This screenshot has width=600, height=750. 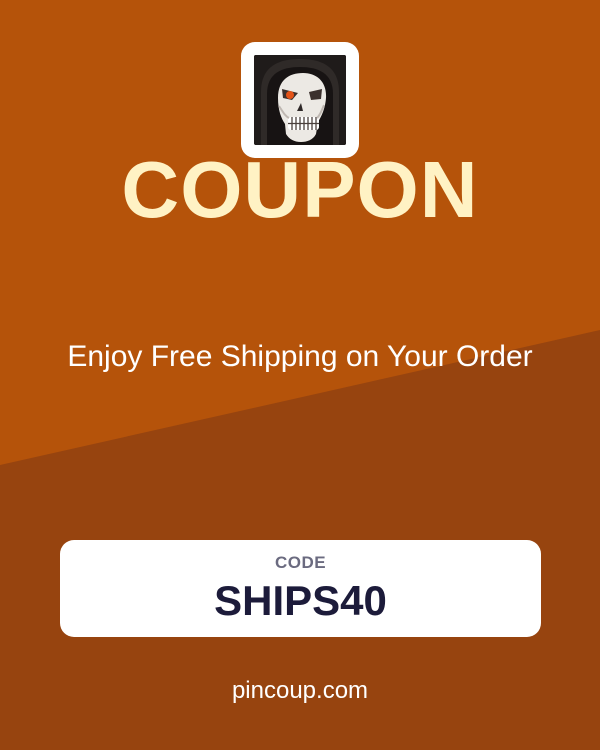 I want to click on coupon-title: COUPON, so click(x=300, y=189).